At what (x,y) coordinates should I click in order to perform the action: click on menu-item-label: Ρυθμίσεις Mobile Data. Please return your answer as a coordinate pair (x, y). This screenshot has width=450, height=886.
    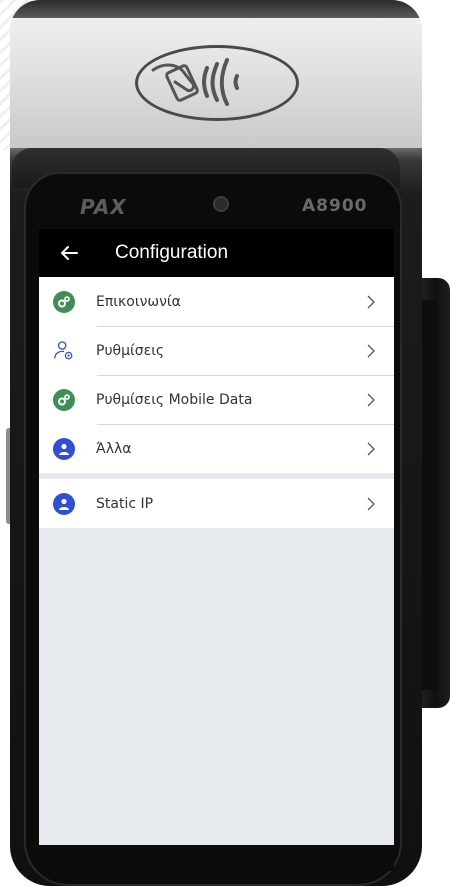
    Looking at the image, I should click on (174, 399).